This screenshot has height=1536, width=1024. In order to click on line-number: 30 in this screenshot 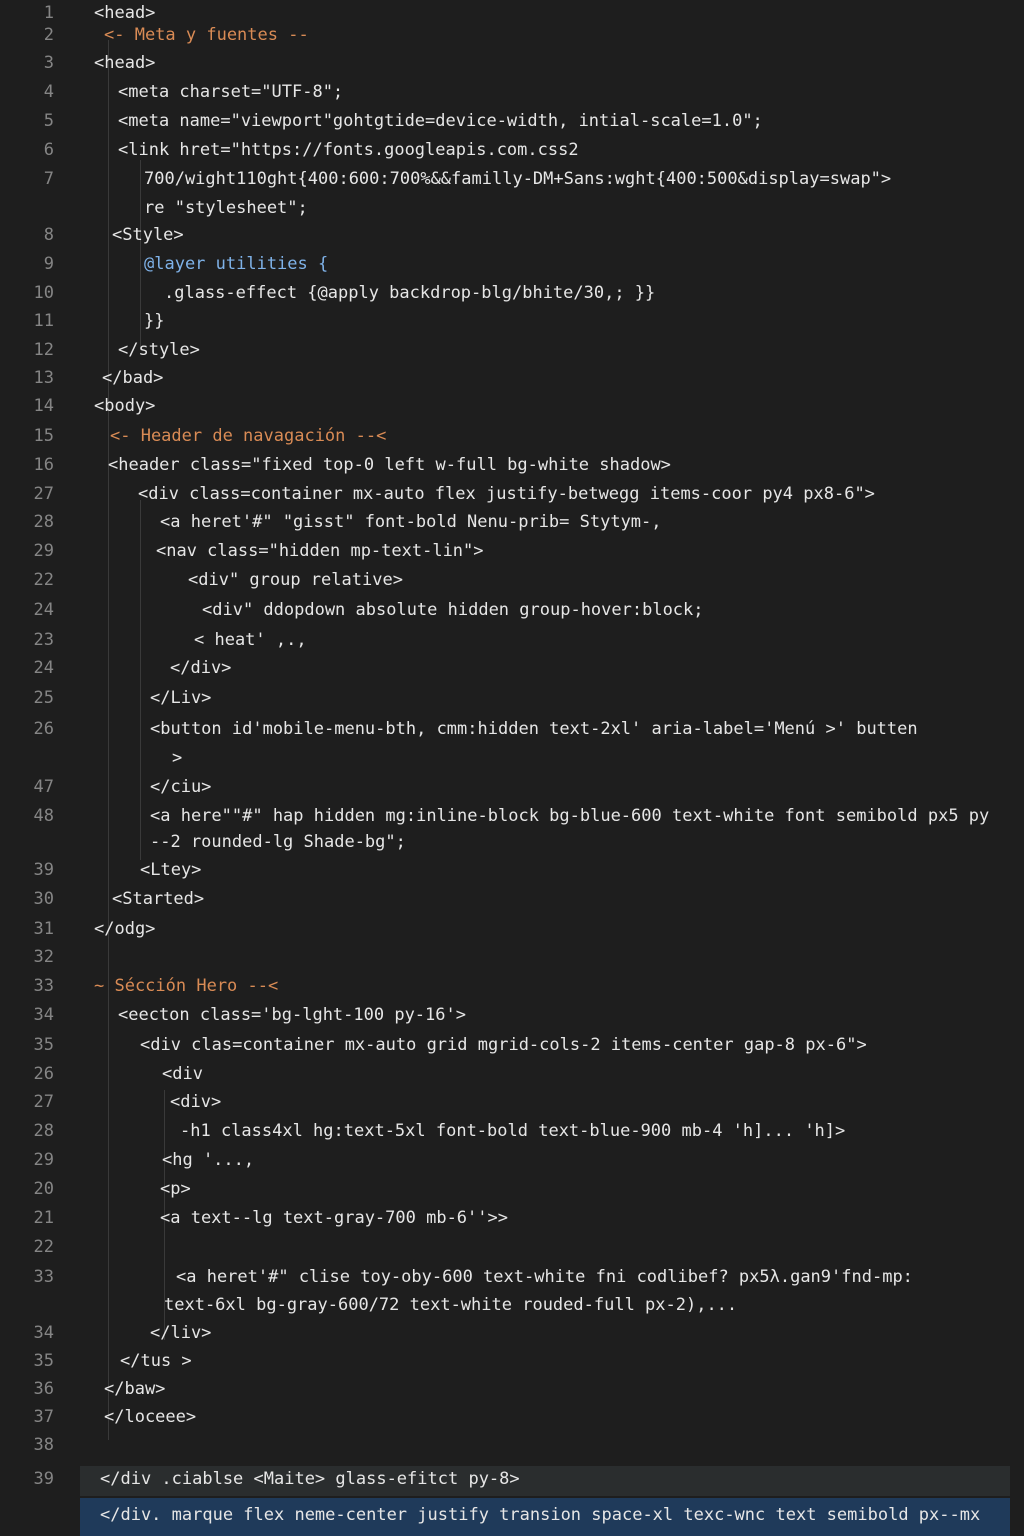, I will do `click(43, 899)`.